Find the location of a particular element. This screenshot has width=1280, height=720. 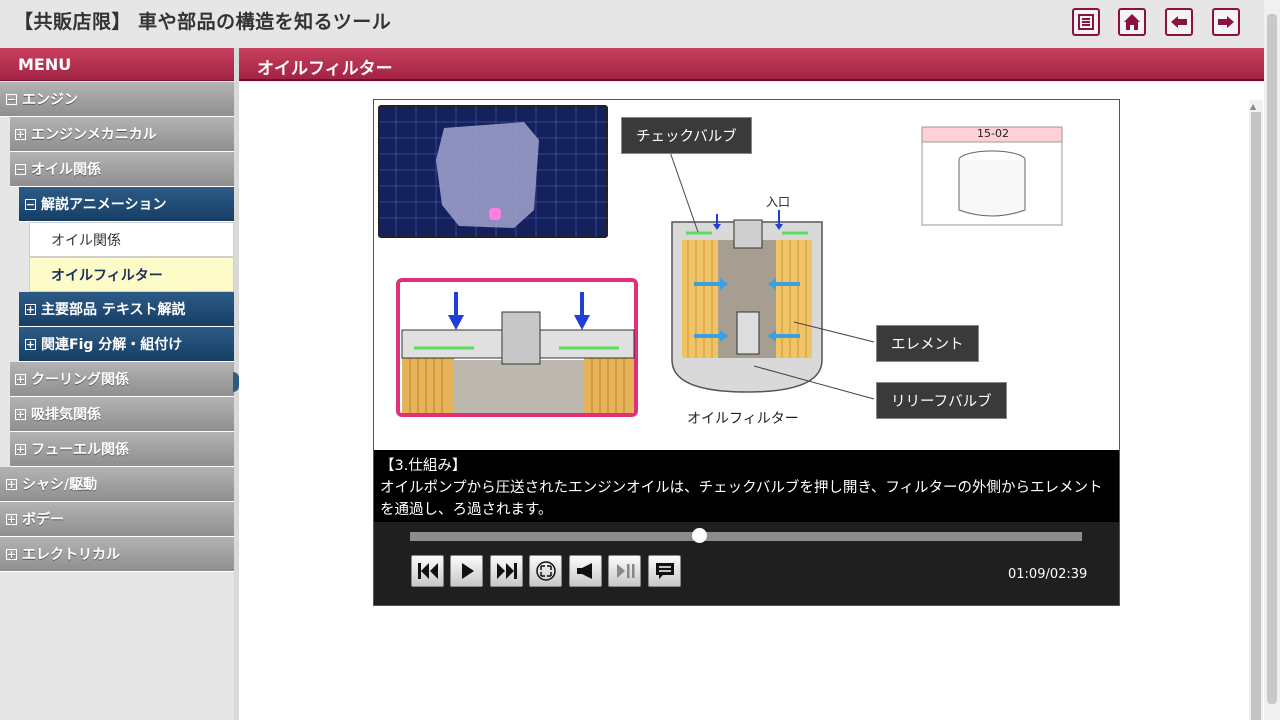

skip-forward-icon is located at coordinates (506, 571).